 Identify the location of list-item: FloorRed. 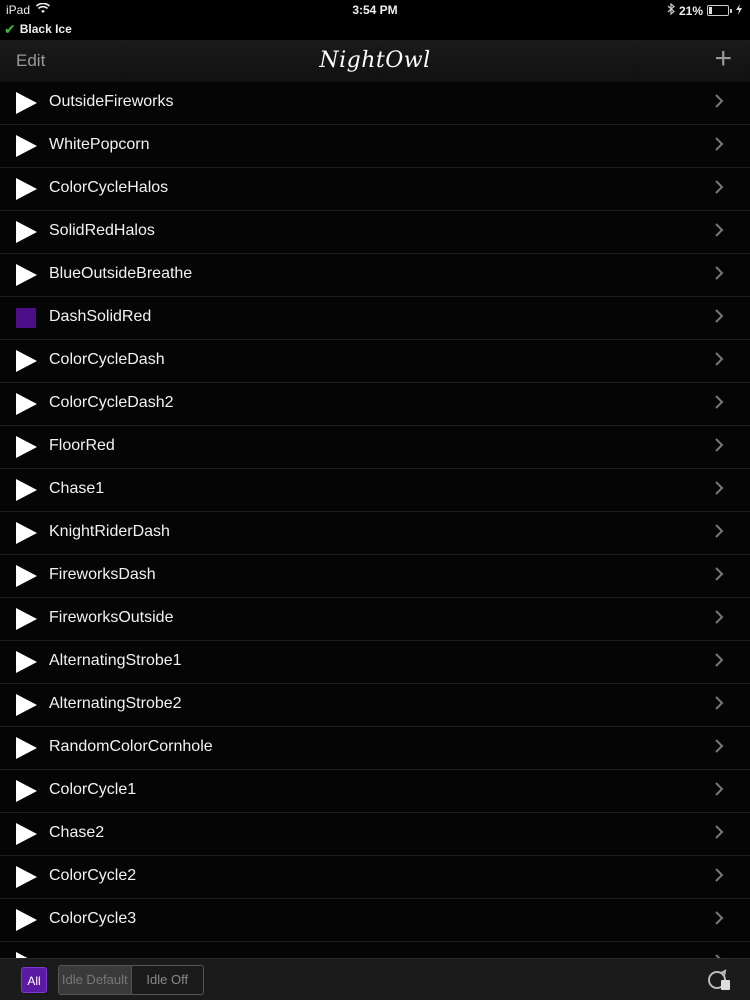
(375, 447).